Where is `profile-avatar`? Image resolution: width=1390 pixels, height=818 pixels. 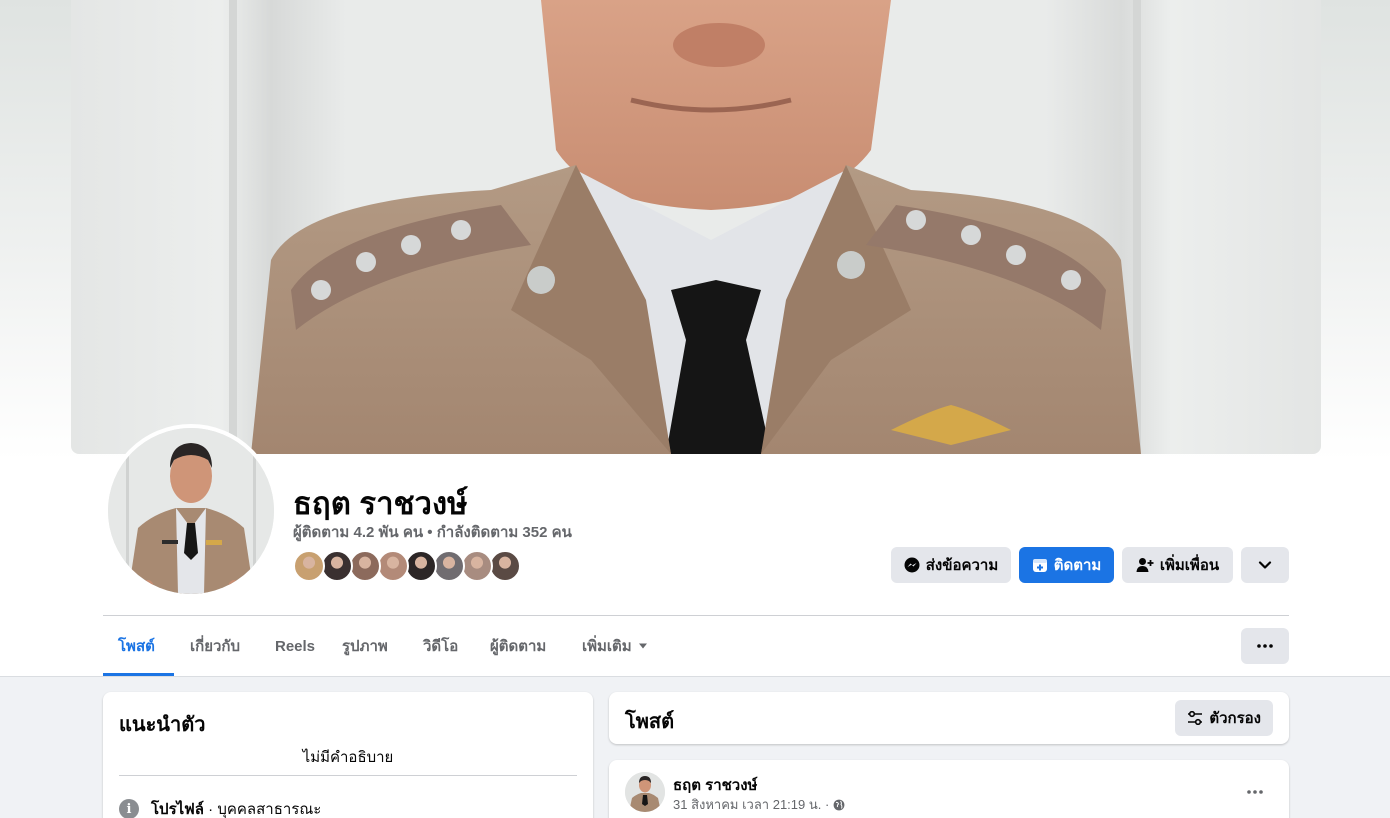
profile-avatar is located at coordinates (191, 511).